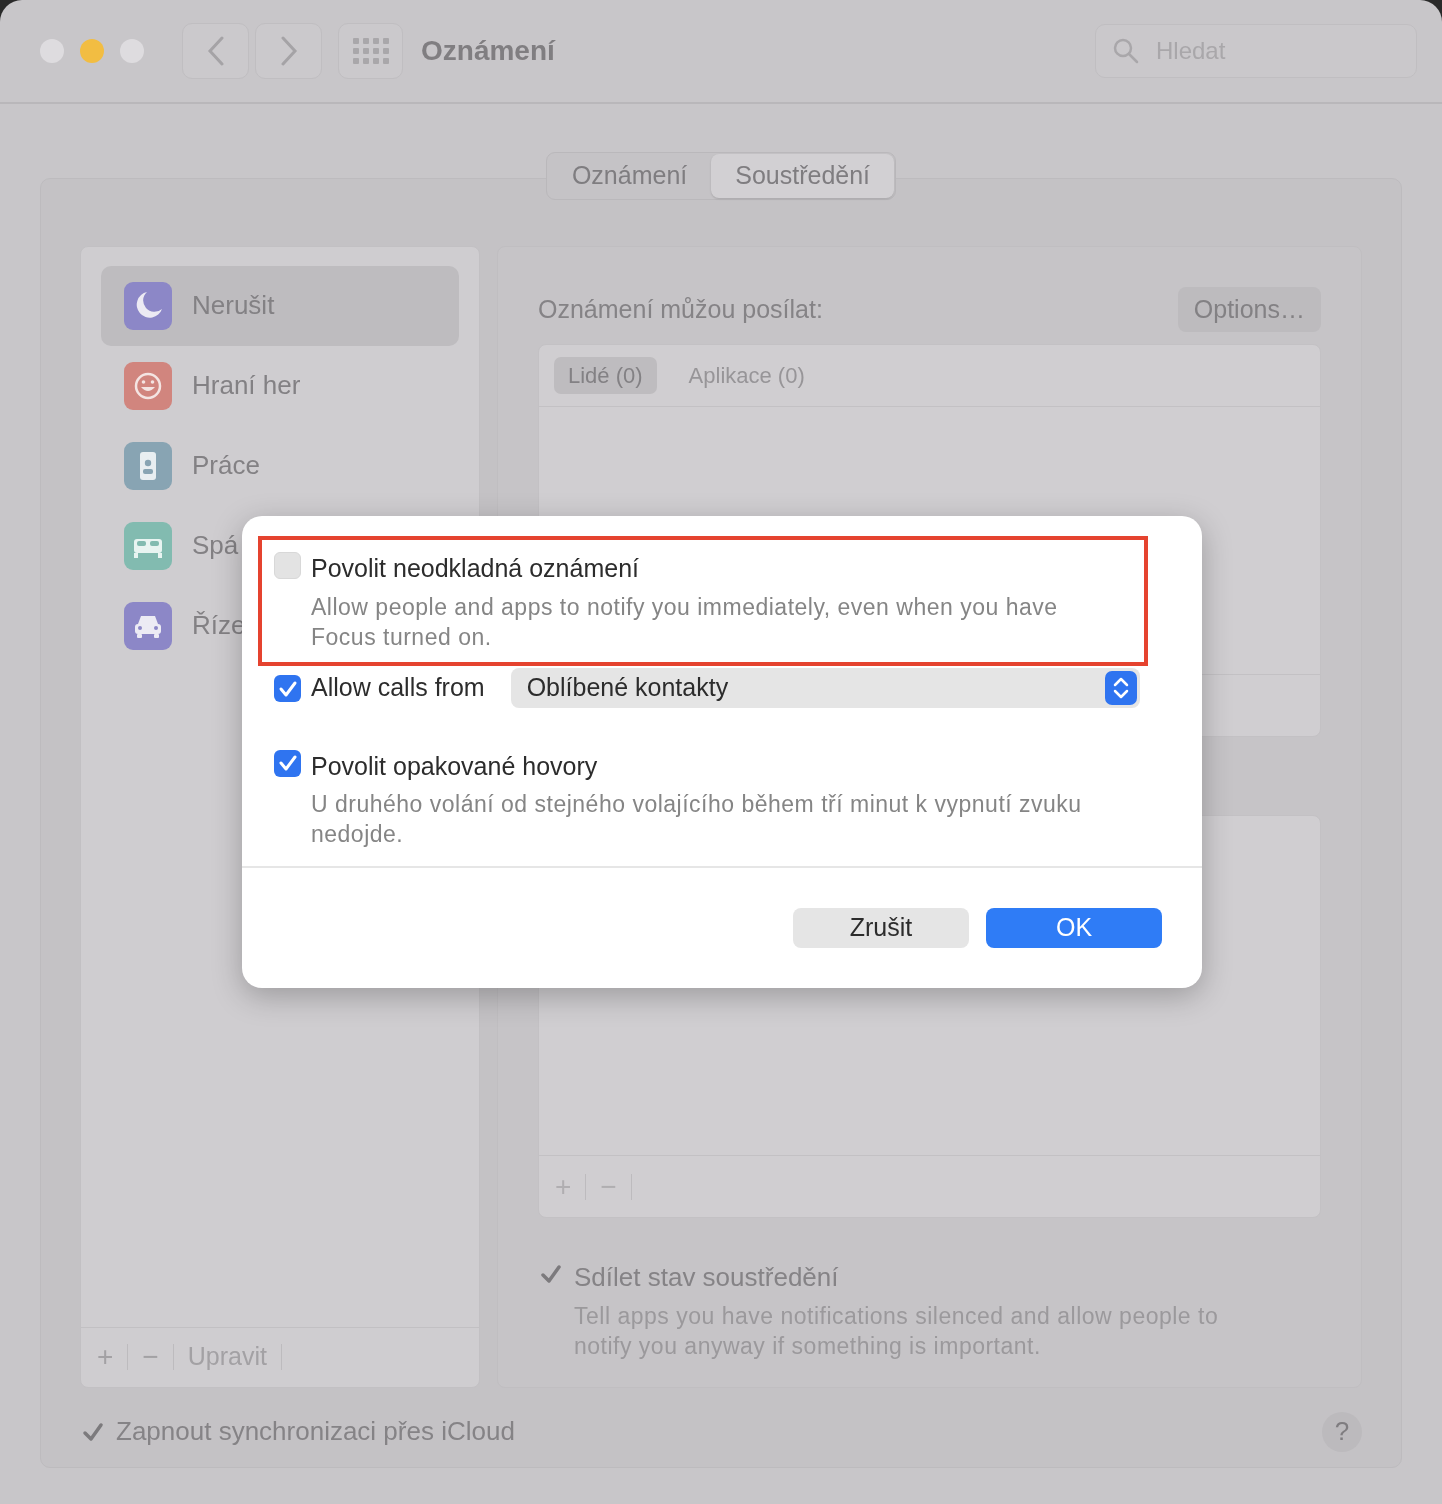 This screenshot has height=1504, width=1442. I want to click on checkbox-label: Zapnout synchronizaci přes iCloud, so click(315, 1431).